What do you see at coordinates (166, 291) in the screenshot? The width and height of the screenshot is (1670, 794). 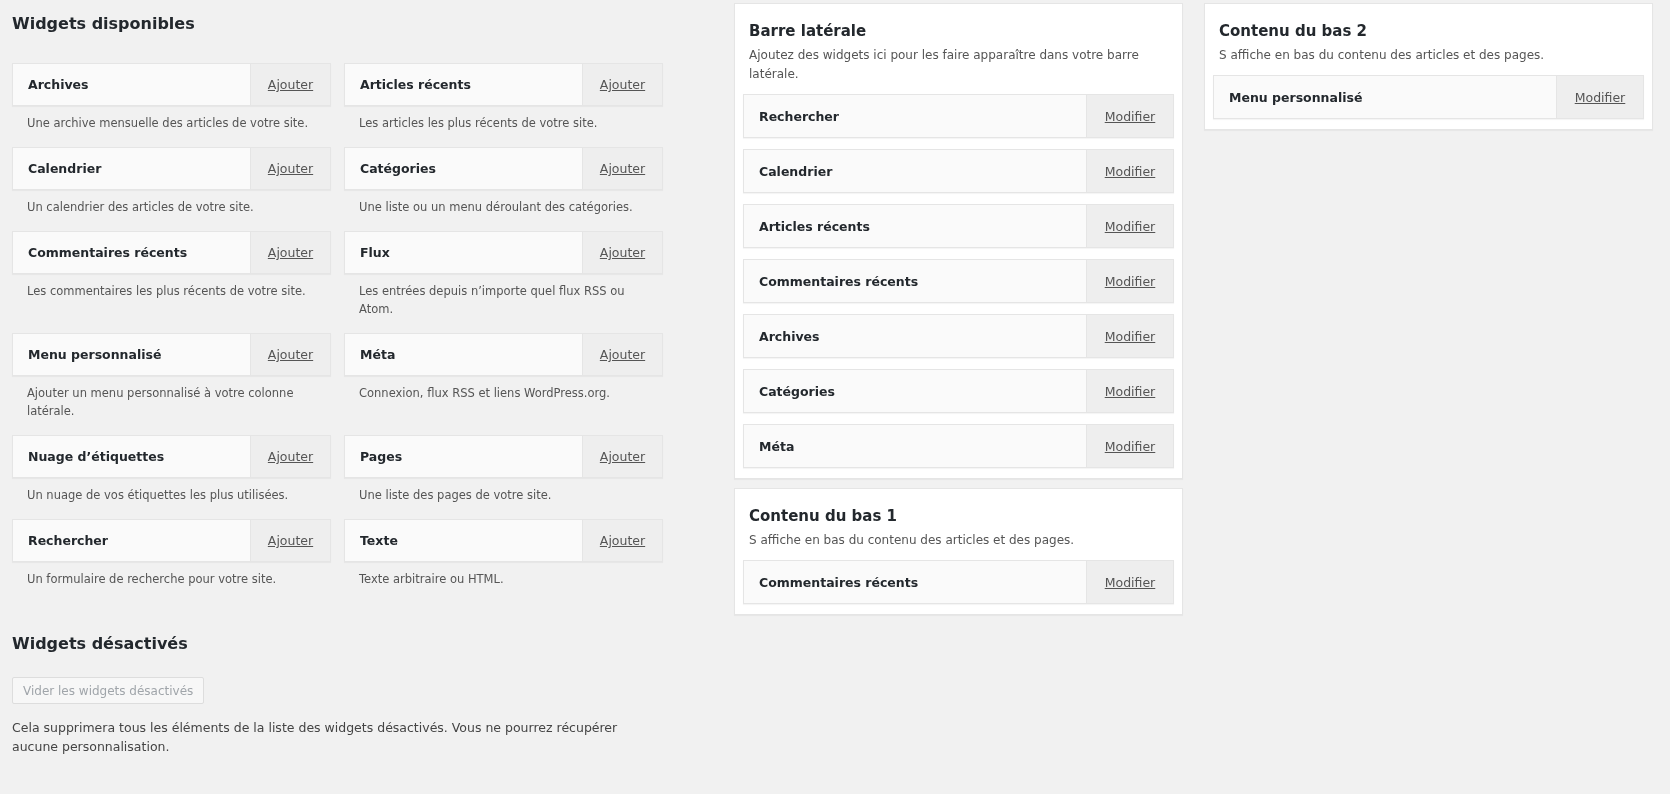 I see `widget-description: Les commentaires les plus récents de votre site.` at bounding box center [166, 291].